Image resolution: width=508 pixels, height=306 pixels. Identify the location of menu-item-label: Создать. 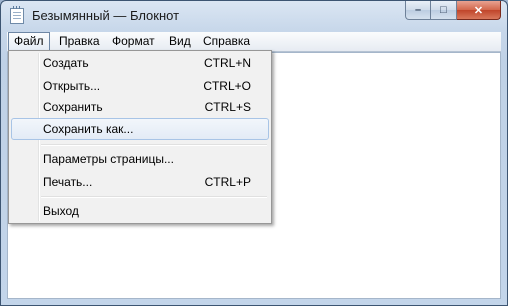
(66, 63).